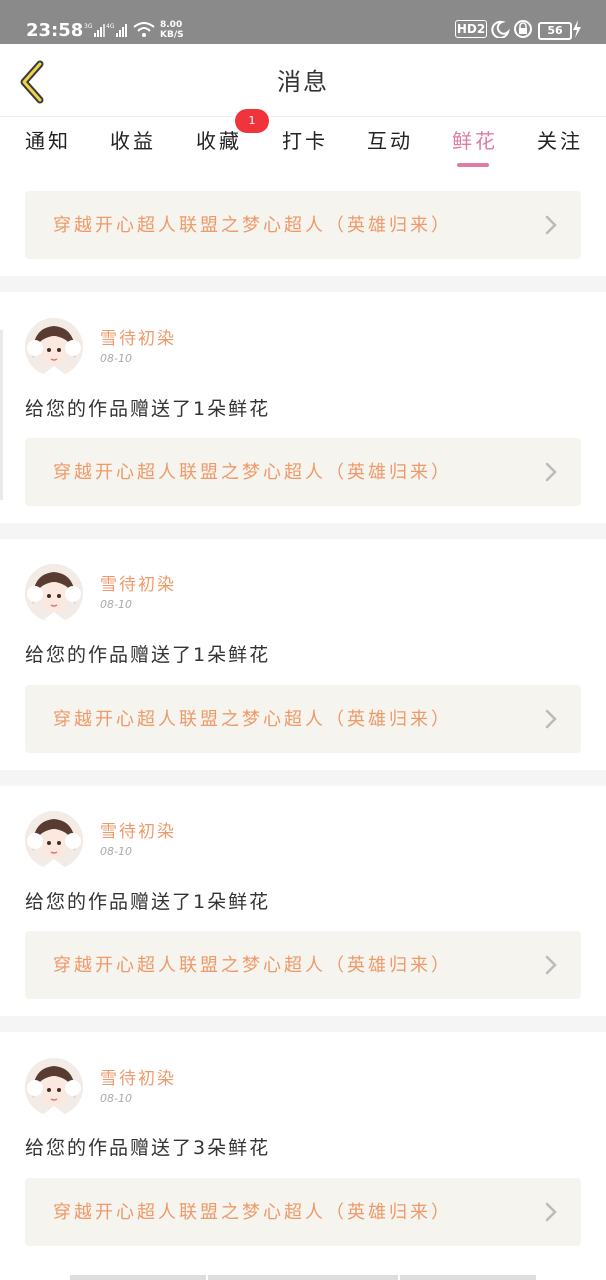 The image size is (606, 1280). What do you see at coordinates (172, 35) in the screenshot?
I see `speed-unit: KB/S` at bounding box center [172, 35].